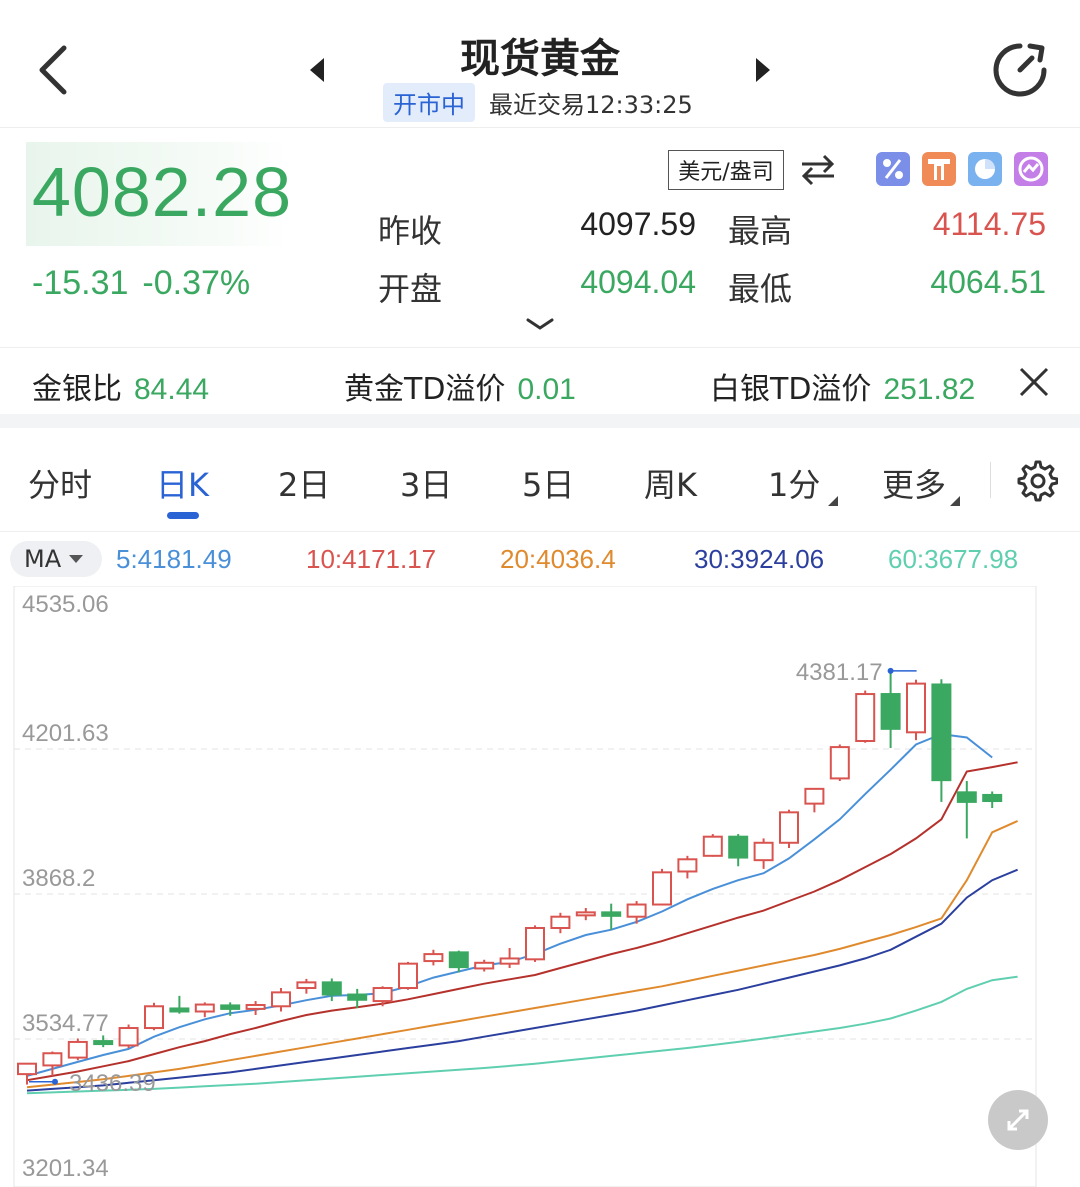  What do you see at coordinates (726, 170) in the screenshot?
I see `unit-toggle-button: 美元/盎司` at bounding box center [726, 170].